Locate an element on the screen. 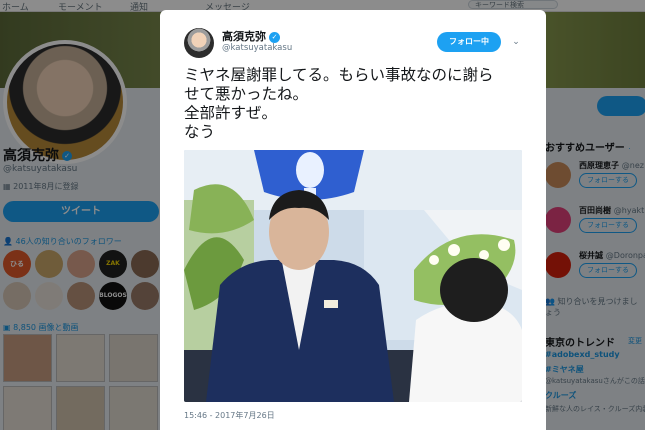 This screenshot has width=645, height=430. tweet-author-name: 高須克弥 is located at coordinates (244, 36).